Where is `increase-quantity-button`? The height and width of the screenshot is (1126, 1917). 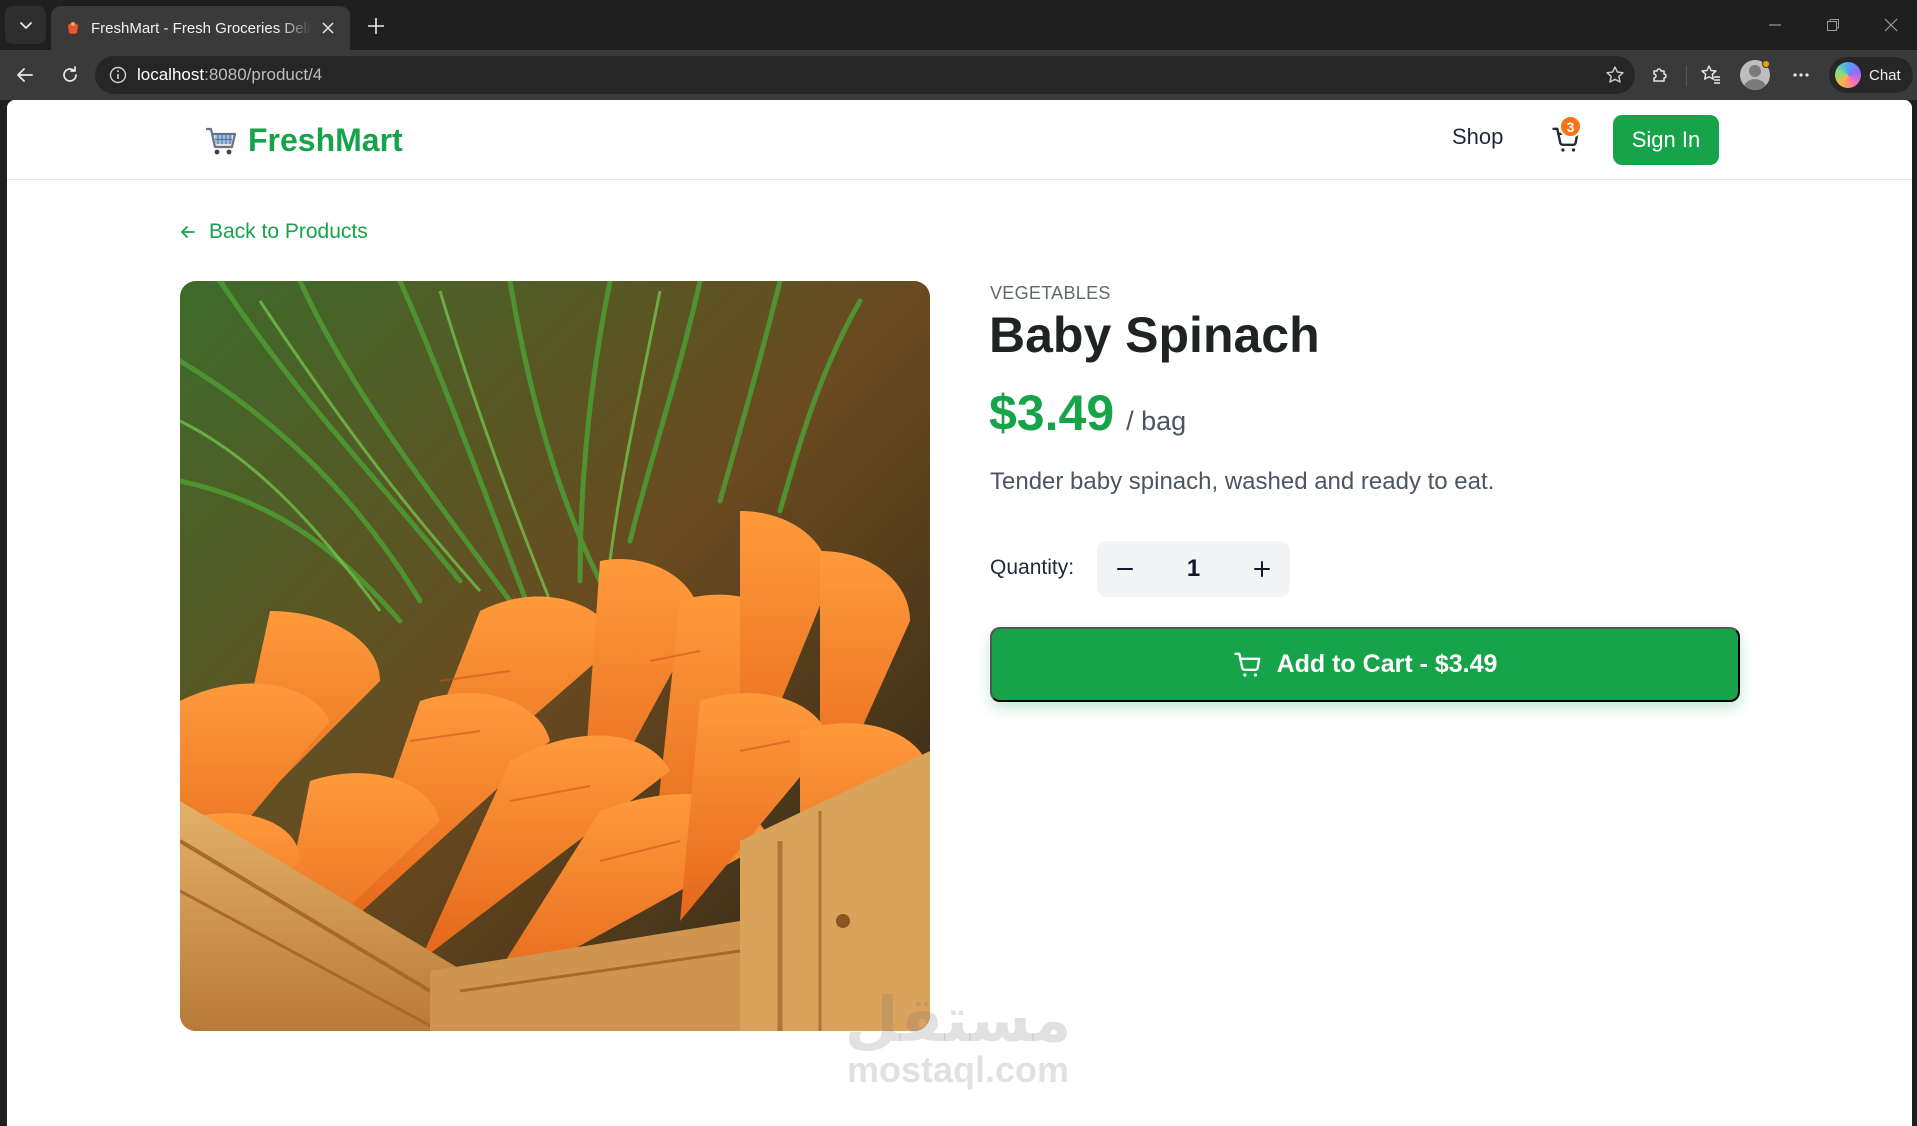
increase-quantity-button is located at coordinates (1262, 569).